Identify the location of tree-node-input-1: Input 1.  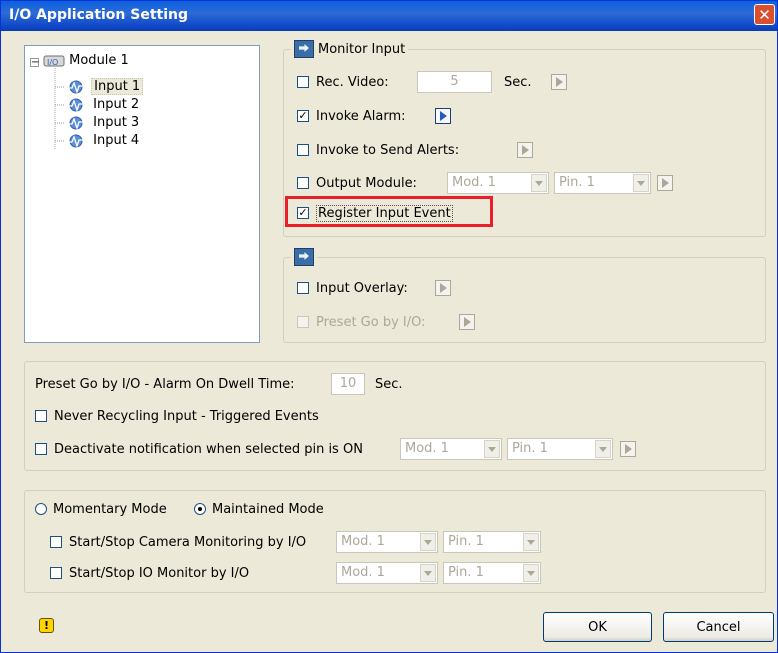
(104, 87).